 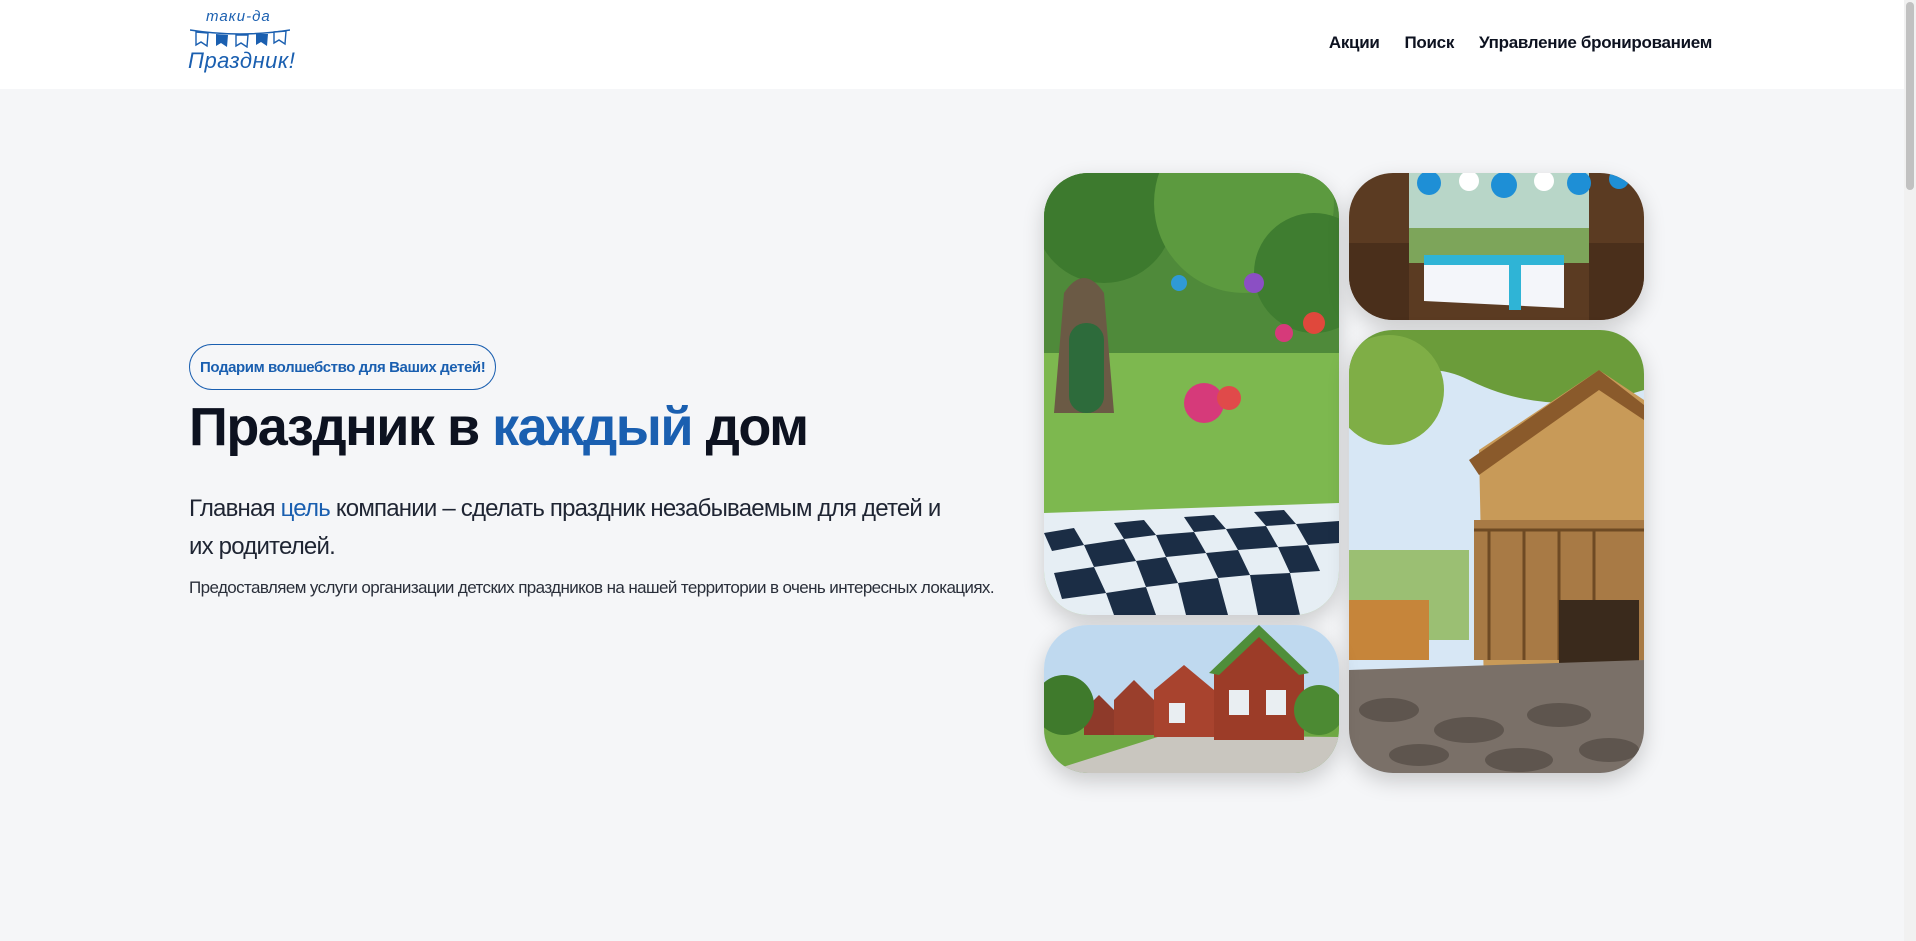 What do you see at coordinates (305, 508) in the screenshot?
I see `hero-lead-accent: цель` at bounding box center [305, 508].